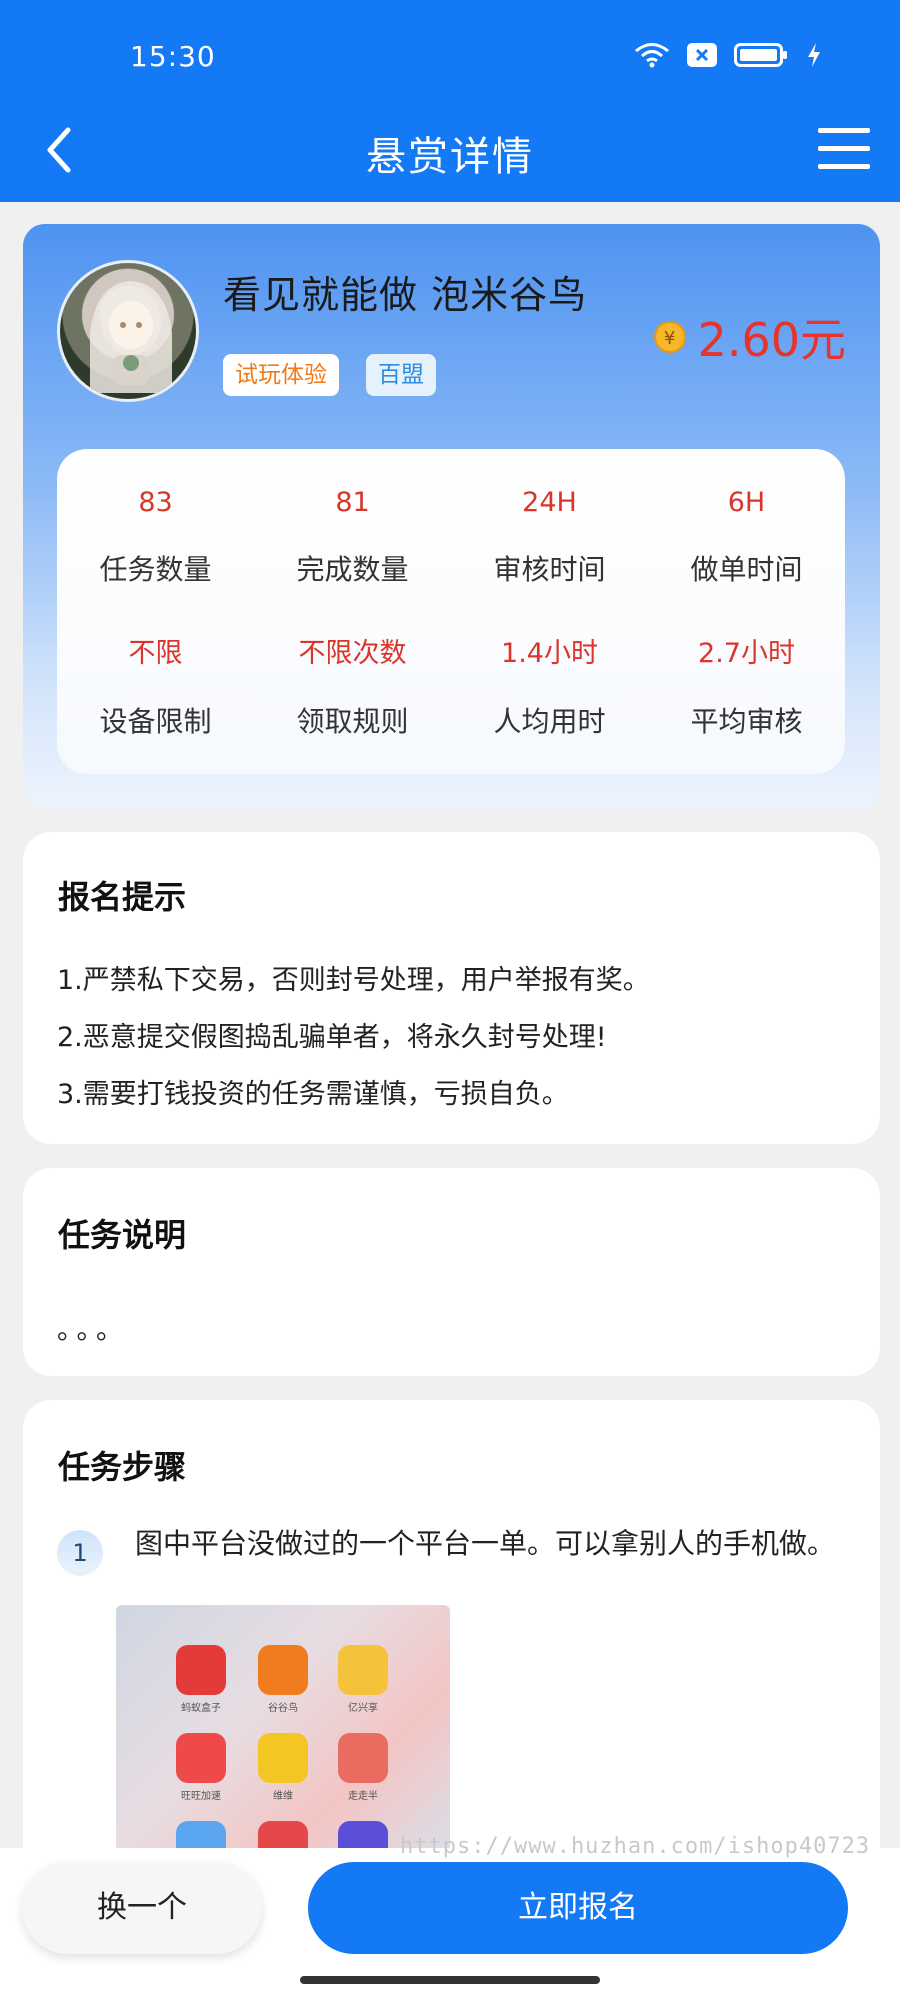 The image size is (900, 2000). What do you see at coordinates (635, 1846) in the screenshot?
I see `watermark: https://www.huzhan.com/ishop40723` at bounding box center [635, 1846].